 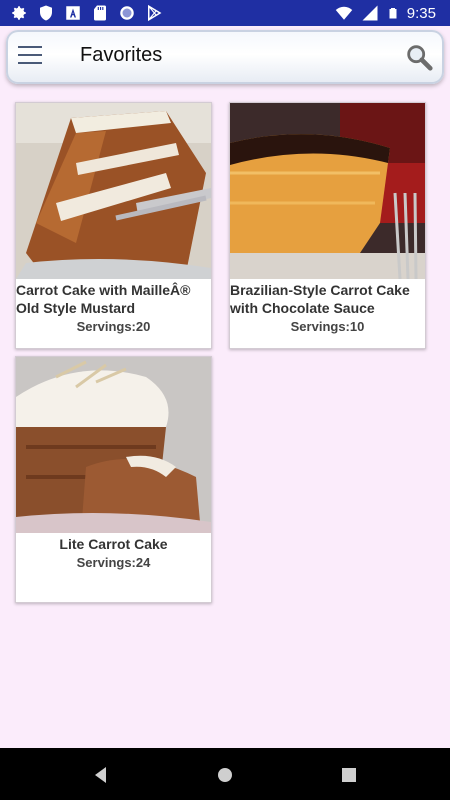 I want to click on play-store-icon, so click(x=155, y=13).